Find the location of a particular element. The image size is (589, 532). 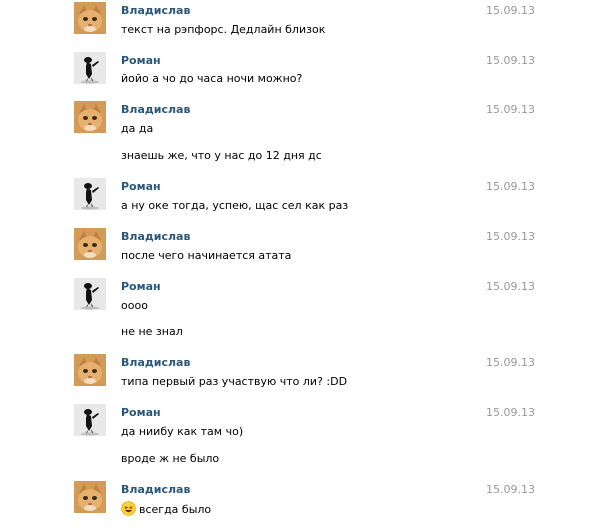

message-text: а ну оке тогда, успею, щас сел как раз is located at coordinates (235, 205).